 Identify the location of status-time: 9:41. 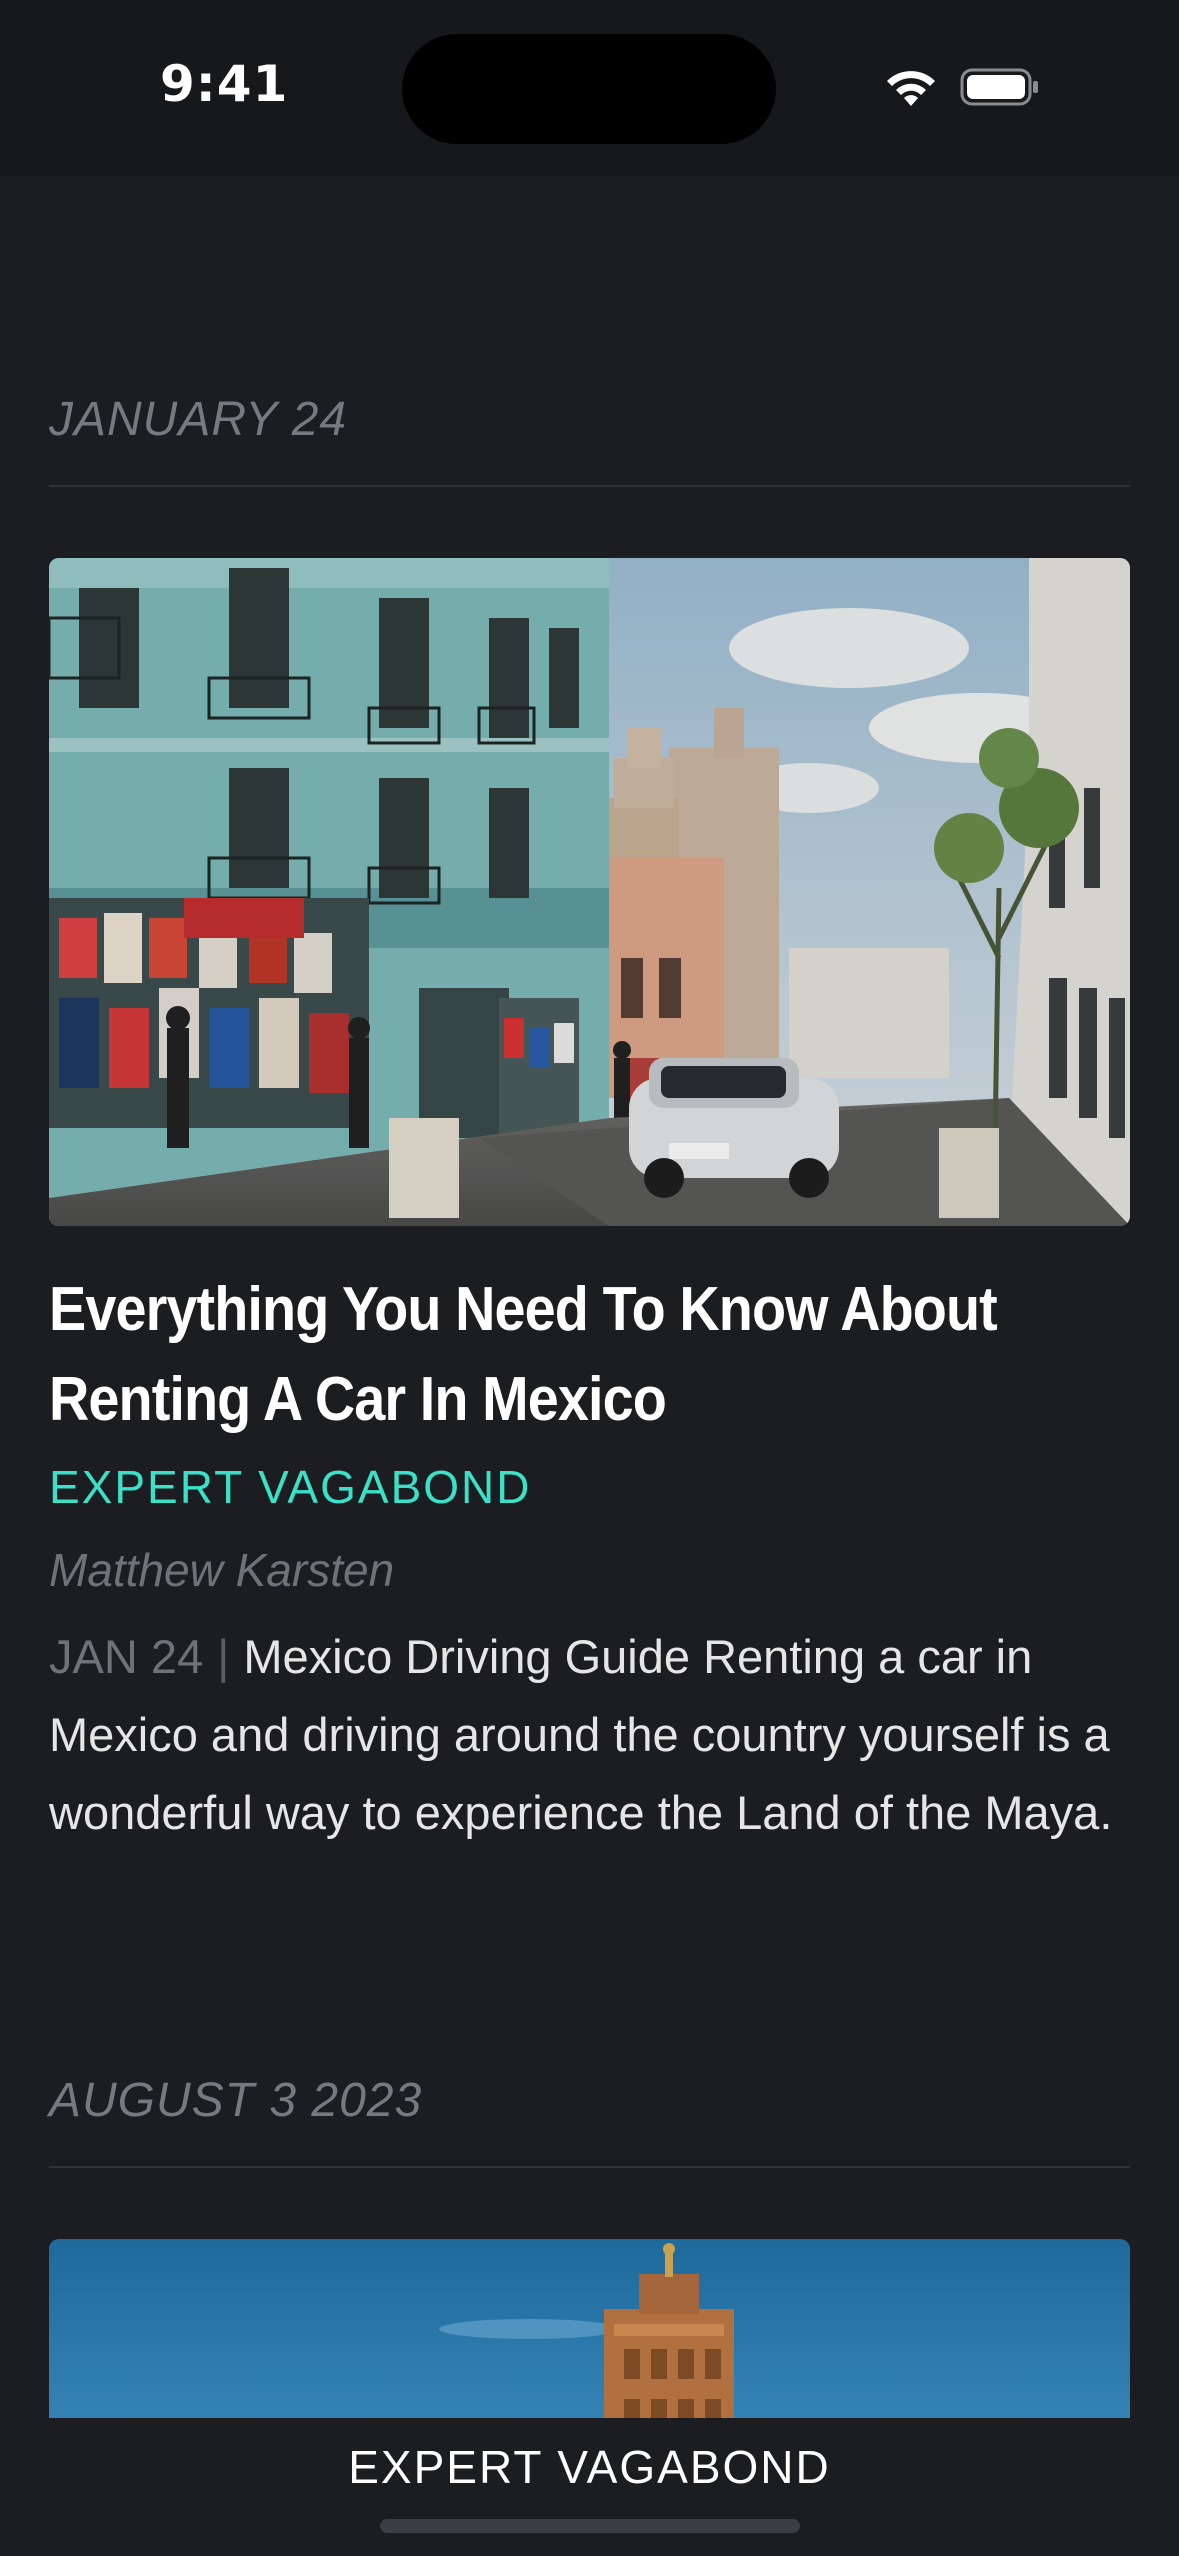
(224, 84).